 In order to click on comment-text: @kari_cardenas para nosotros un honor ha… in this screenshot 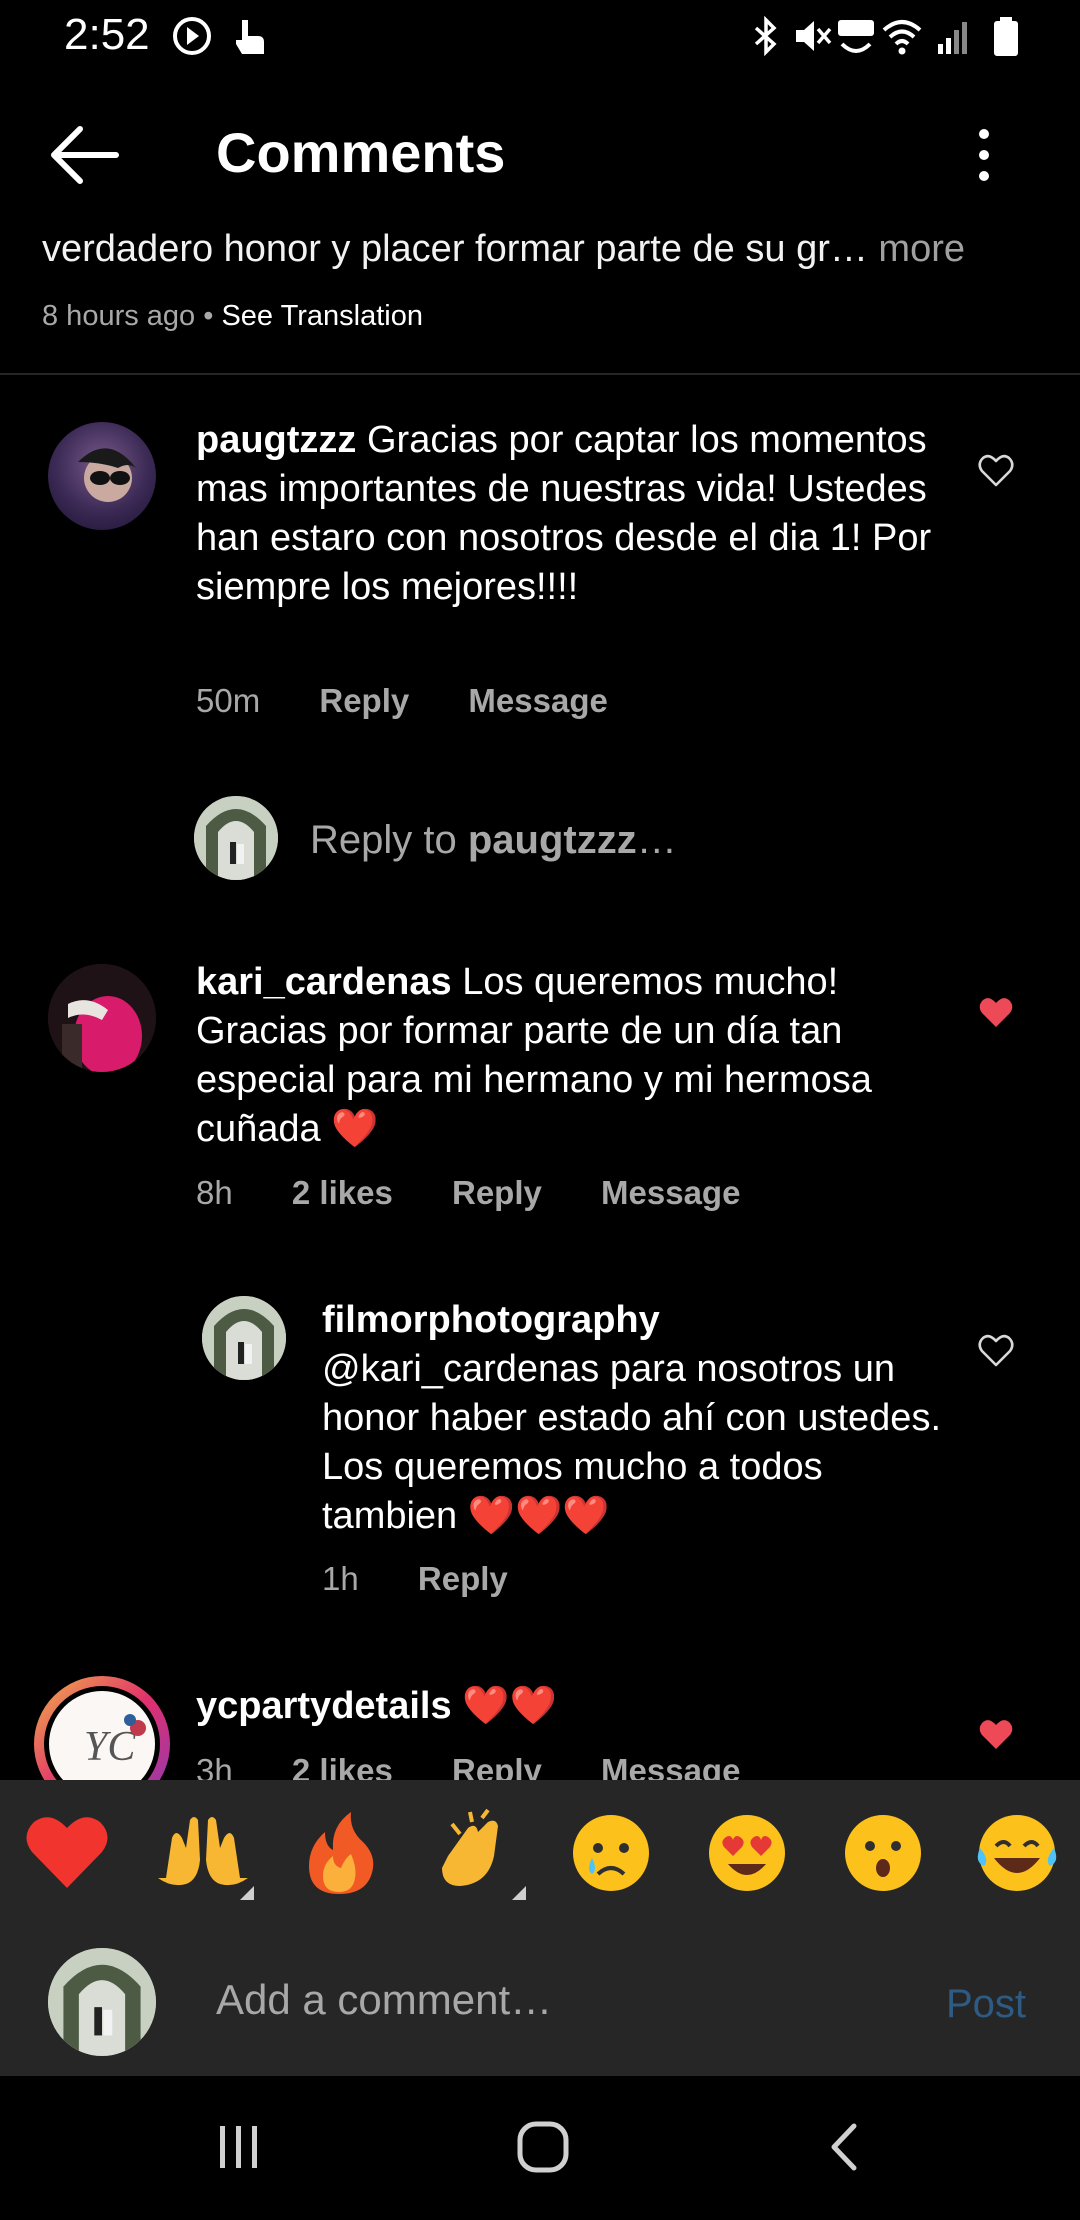, I will do `click(632, 1442)`.